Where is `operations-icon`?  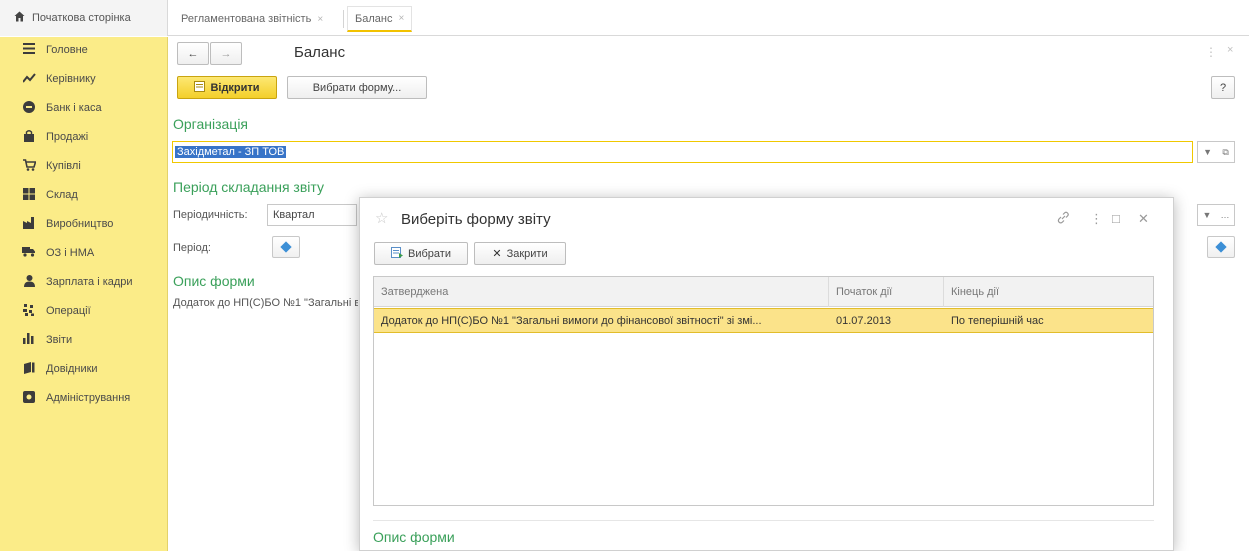
operations-icon is located at coordinates (29, 311).